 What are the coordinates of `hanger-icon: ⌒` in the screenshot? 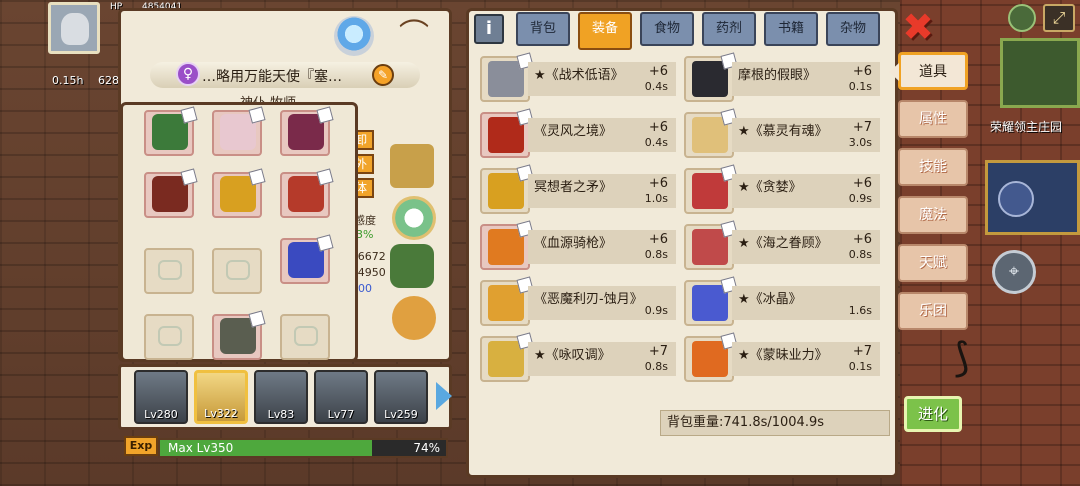 It's located at (414, 36).